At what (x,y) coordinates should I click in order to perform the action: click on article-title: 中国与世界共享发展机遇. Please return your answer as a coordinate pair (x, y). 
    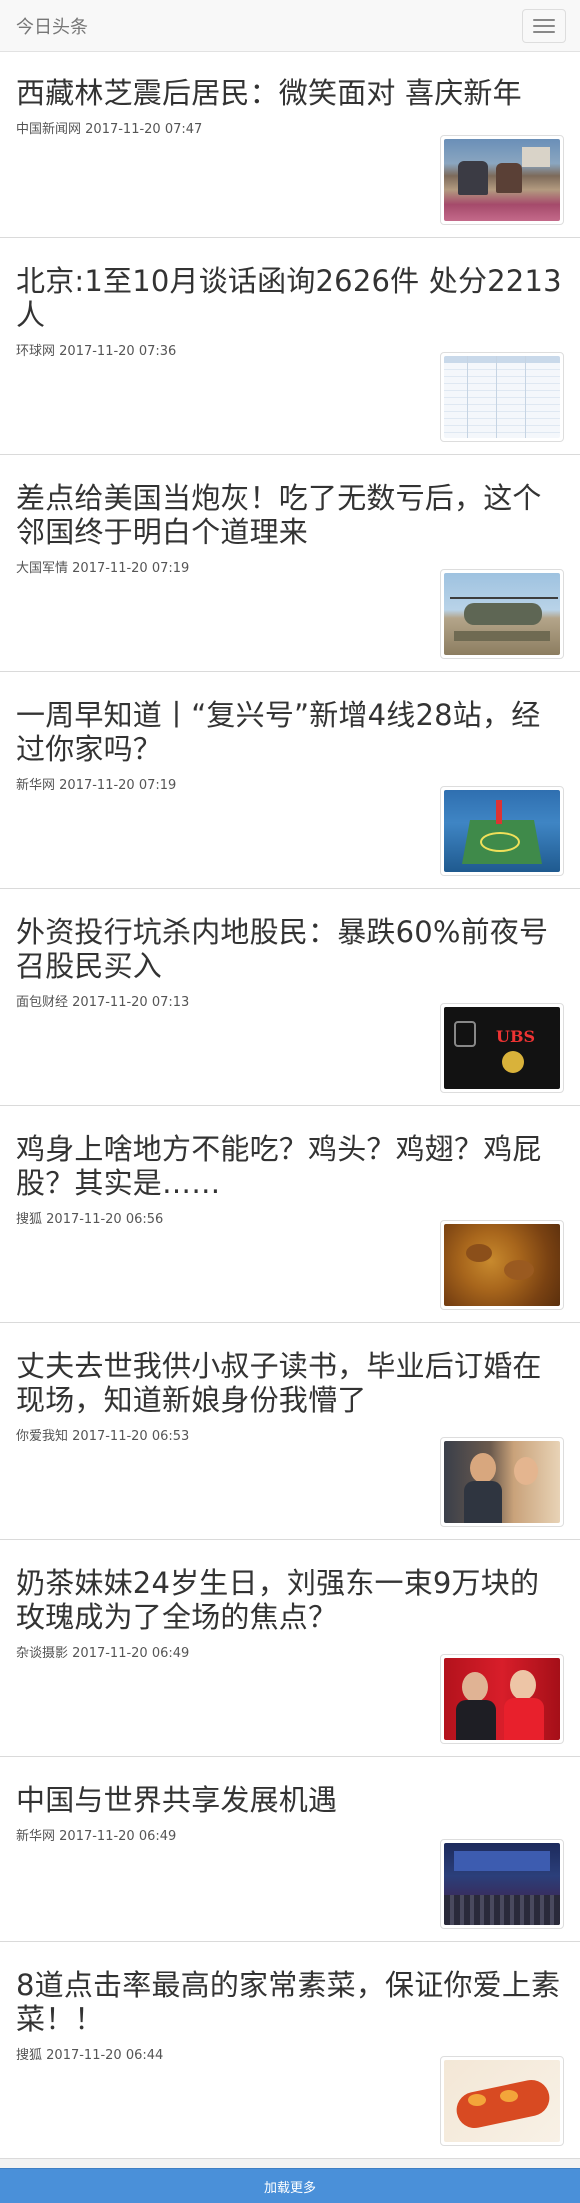
    Looking at the image, I should click on (290, 1800).